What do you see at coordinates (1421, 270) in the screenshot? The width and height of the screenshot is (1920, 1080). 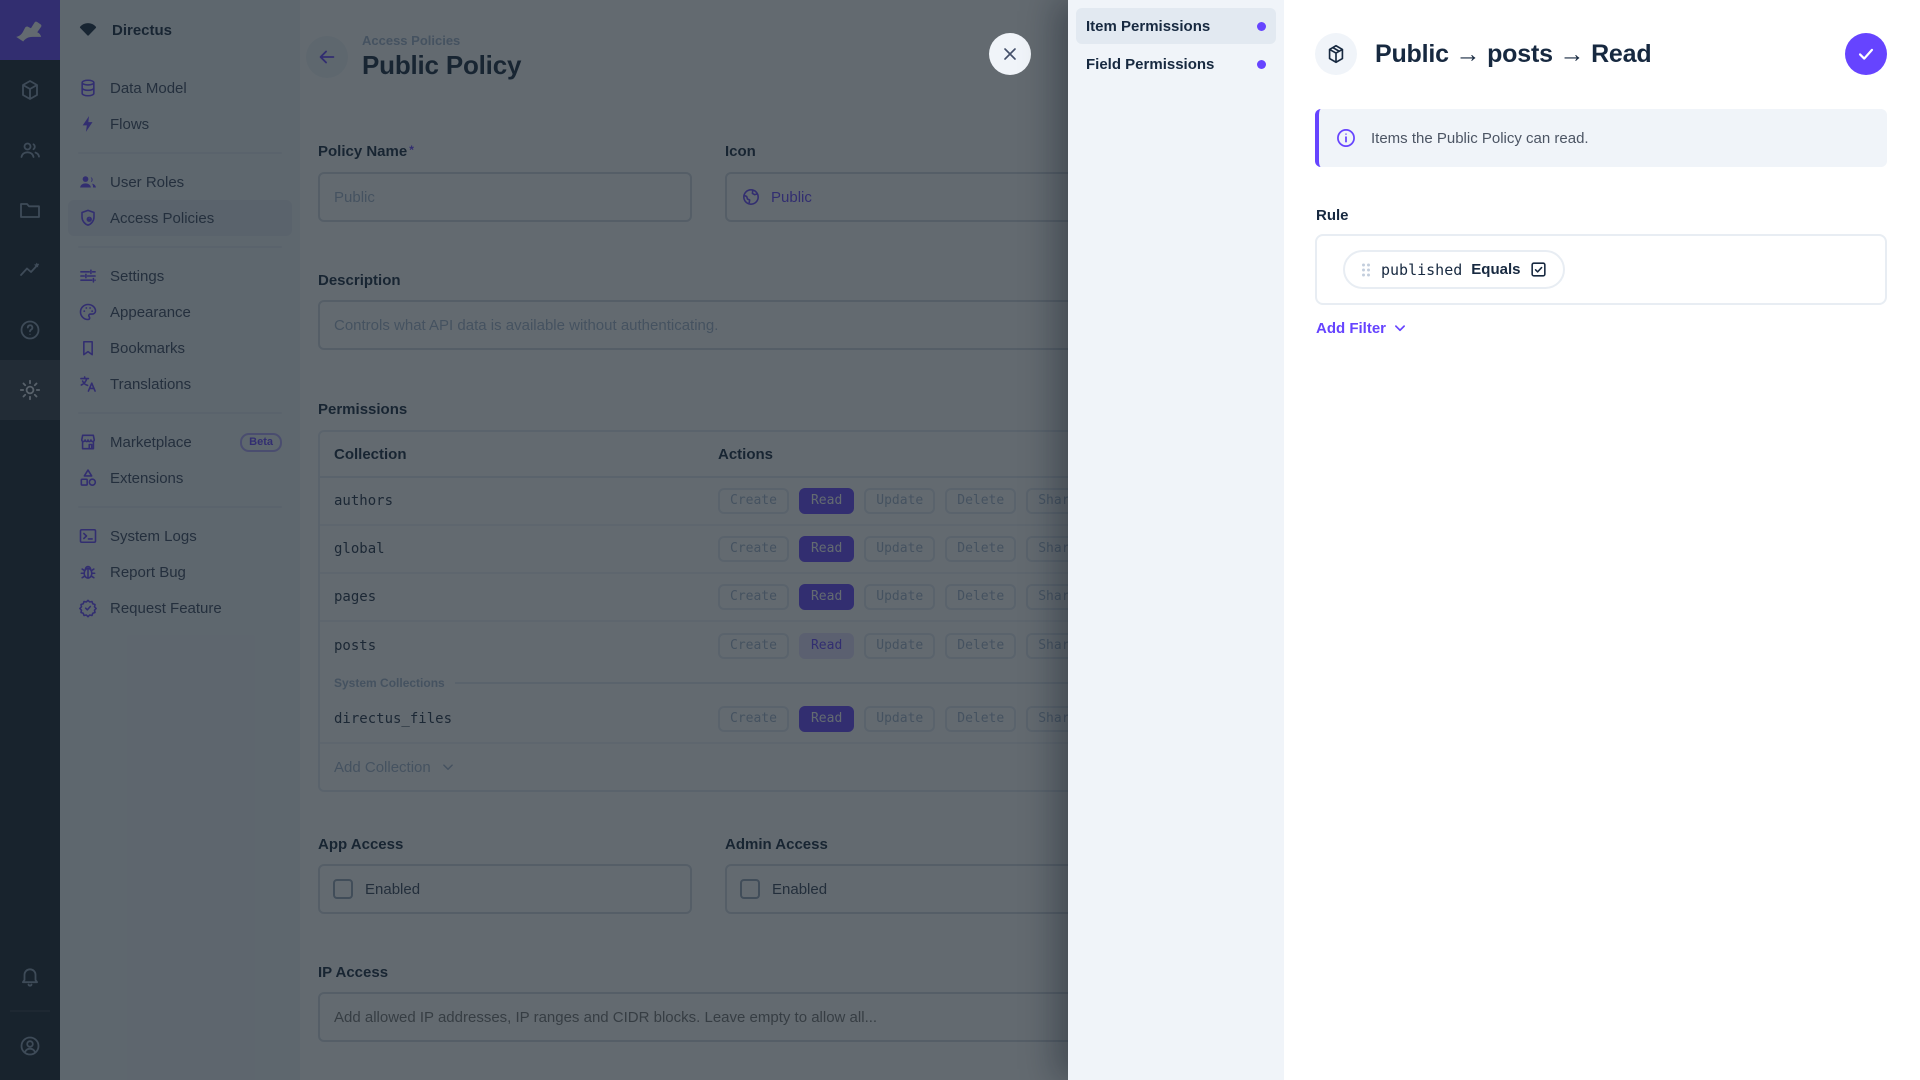 I see `filter-field: published` at bounding box center [1421, 270].